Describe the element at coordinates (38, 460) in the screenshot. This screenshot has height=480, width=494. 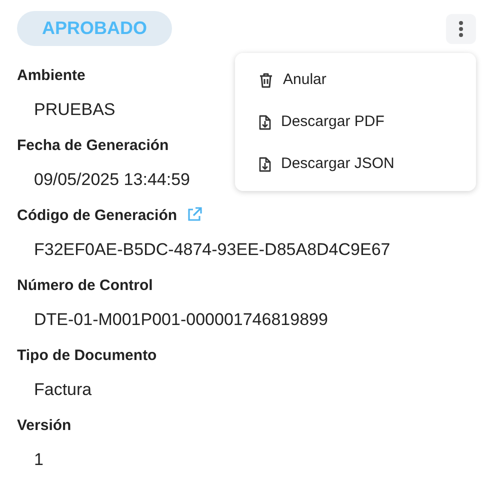
I see `field-value: 1` at that location.